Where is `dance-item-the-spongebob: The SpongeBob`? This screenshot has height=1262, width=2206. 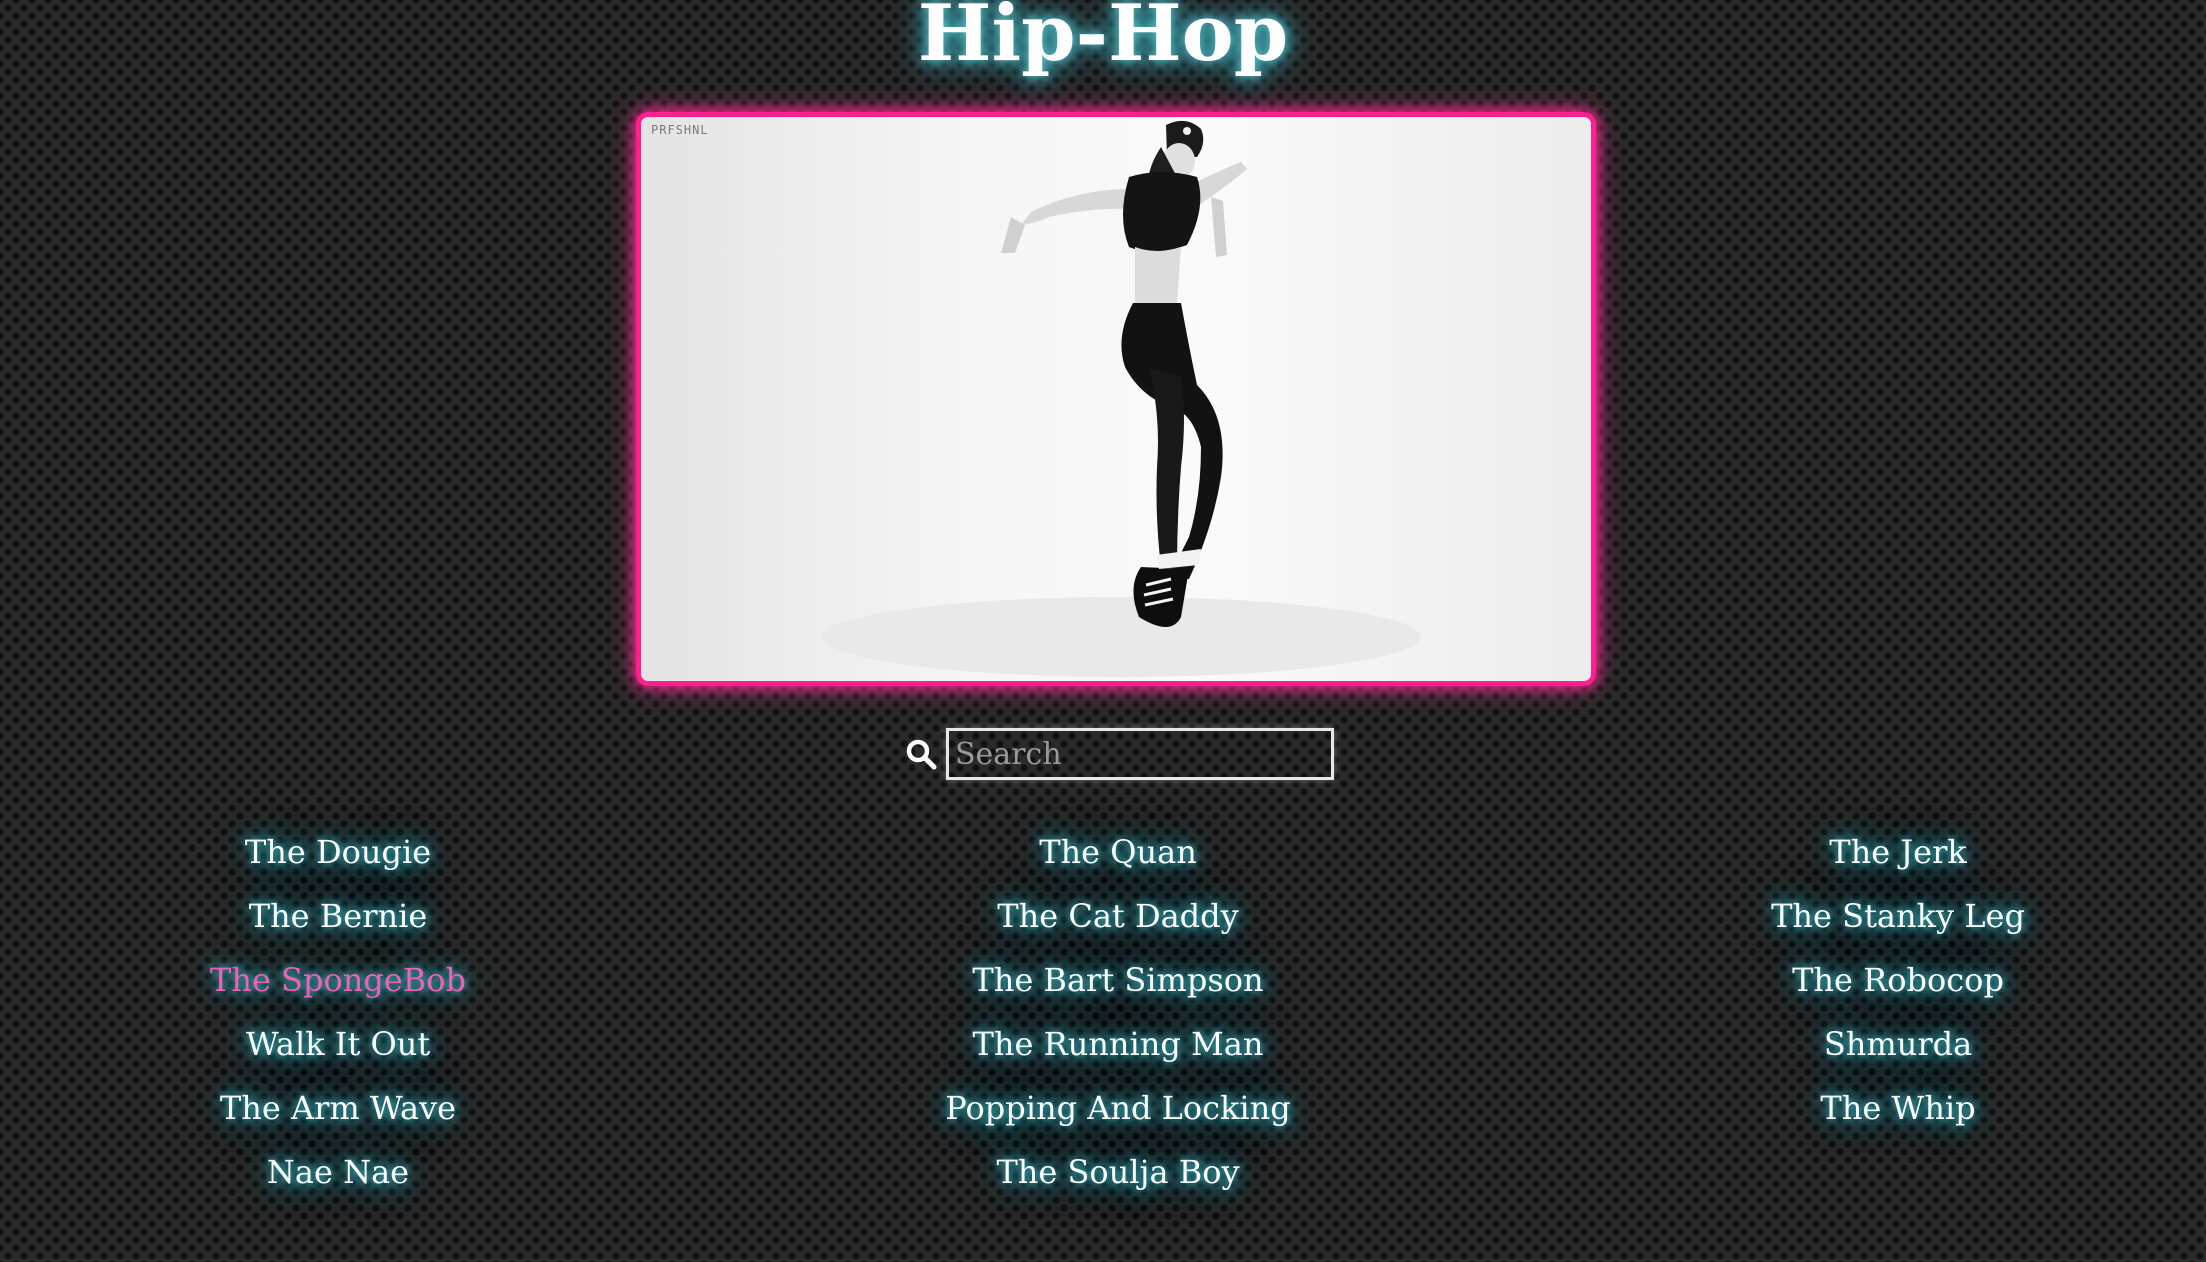 dance-item-the-spongebob: The SpongeBob is located at coordinates (338, 980).